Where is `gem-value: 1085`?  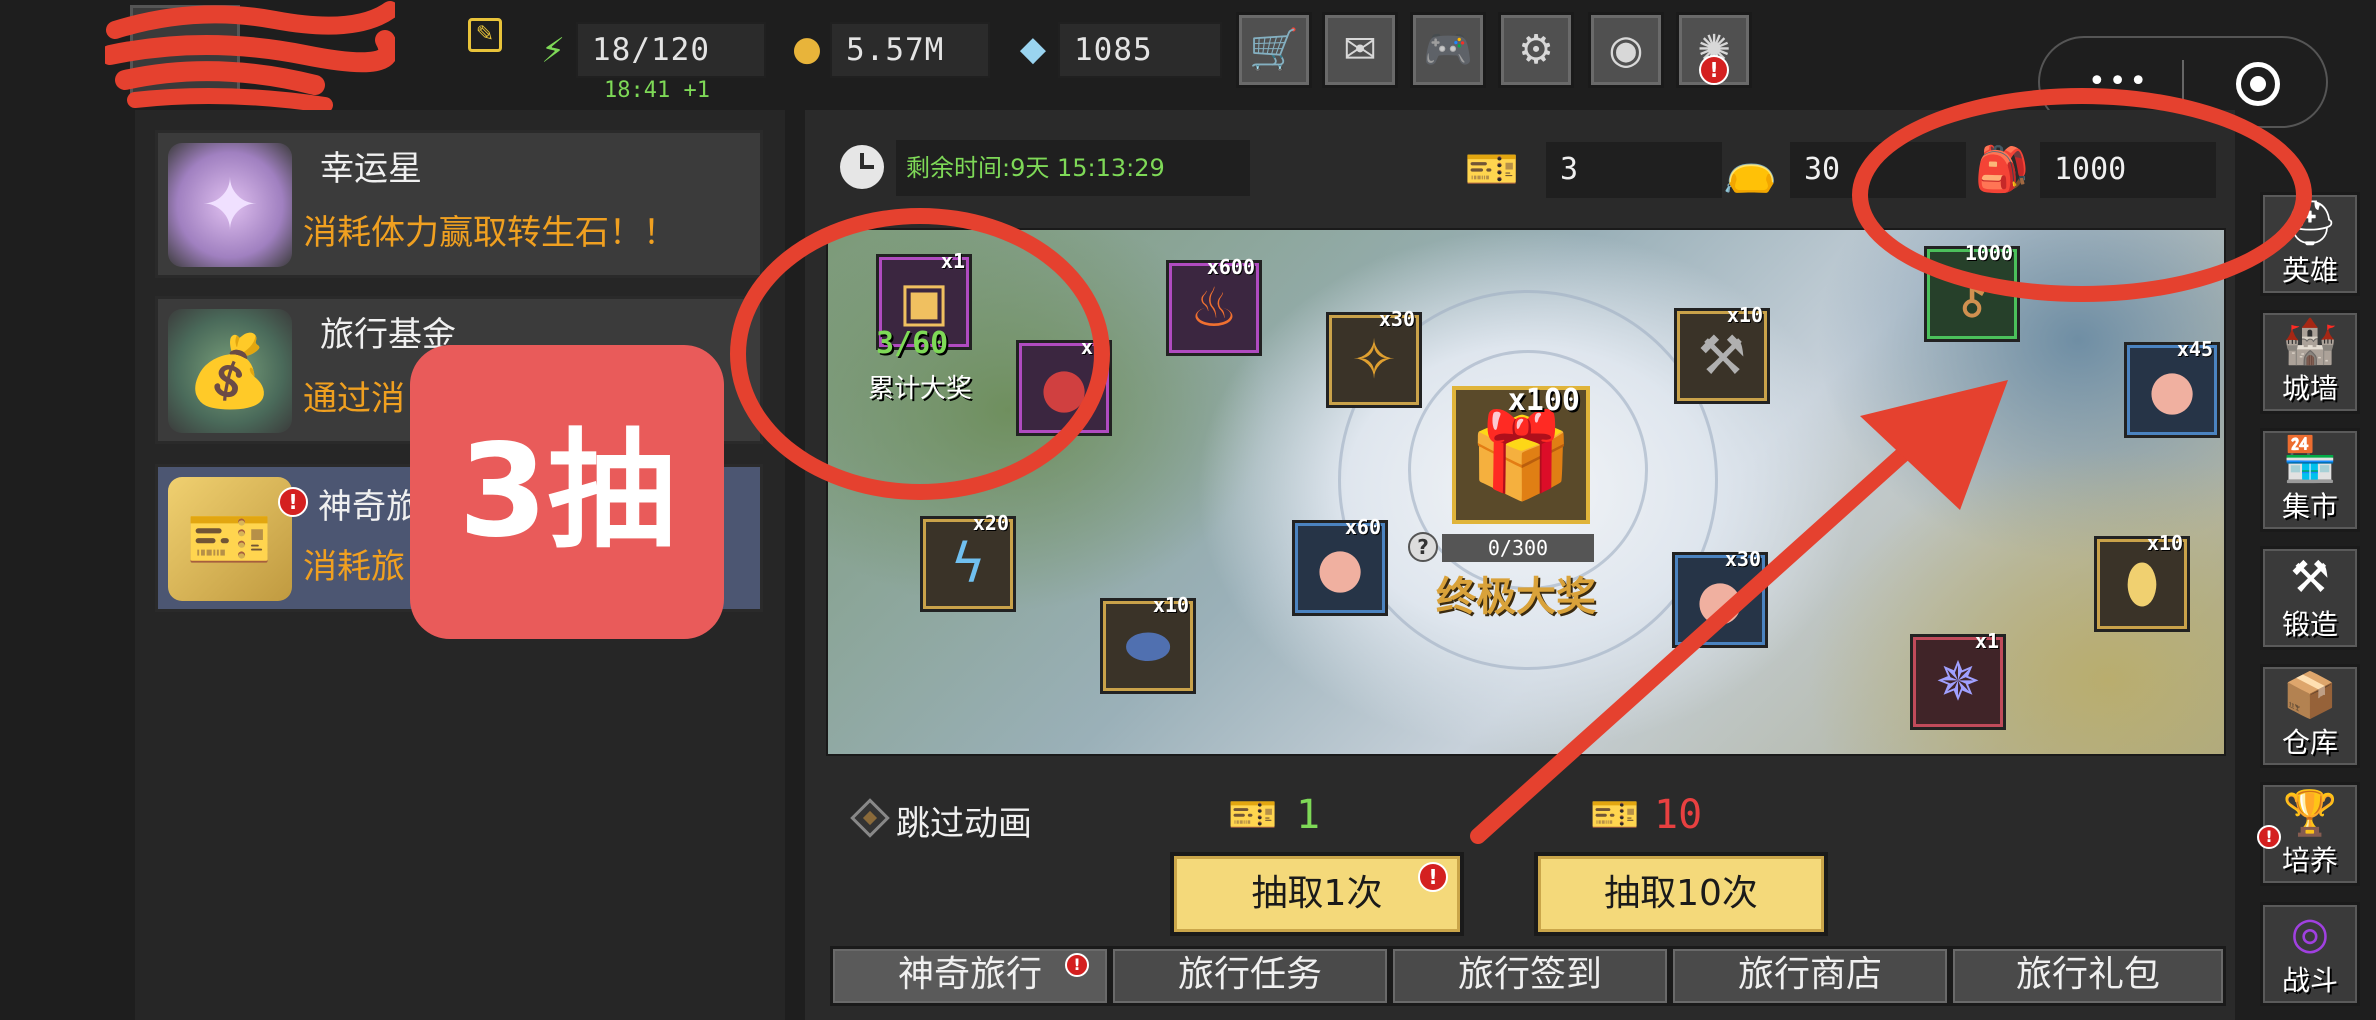
gem-value: 1085 is located at coordinates (1140, 50).